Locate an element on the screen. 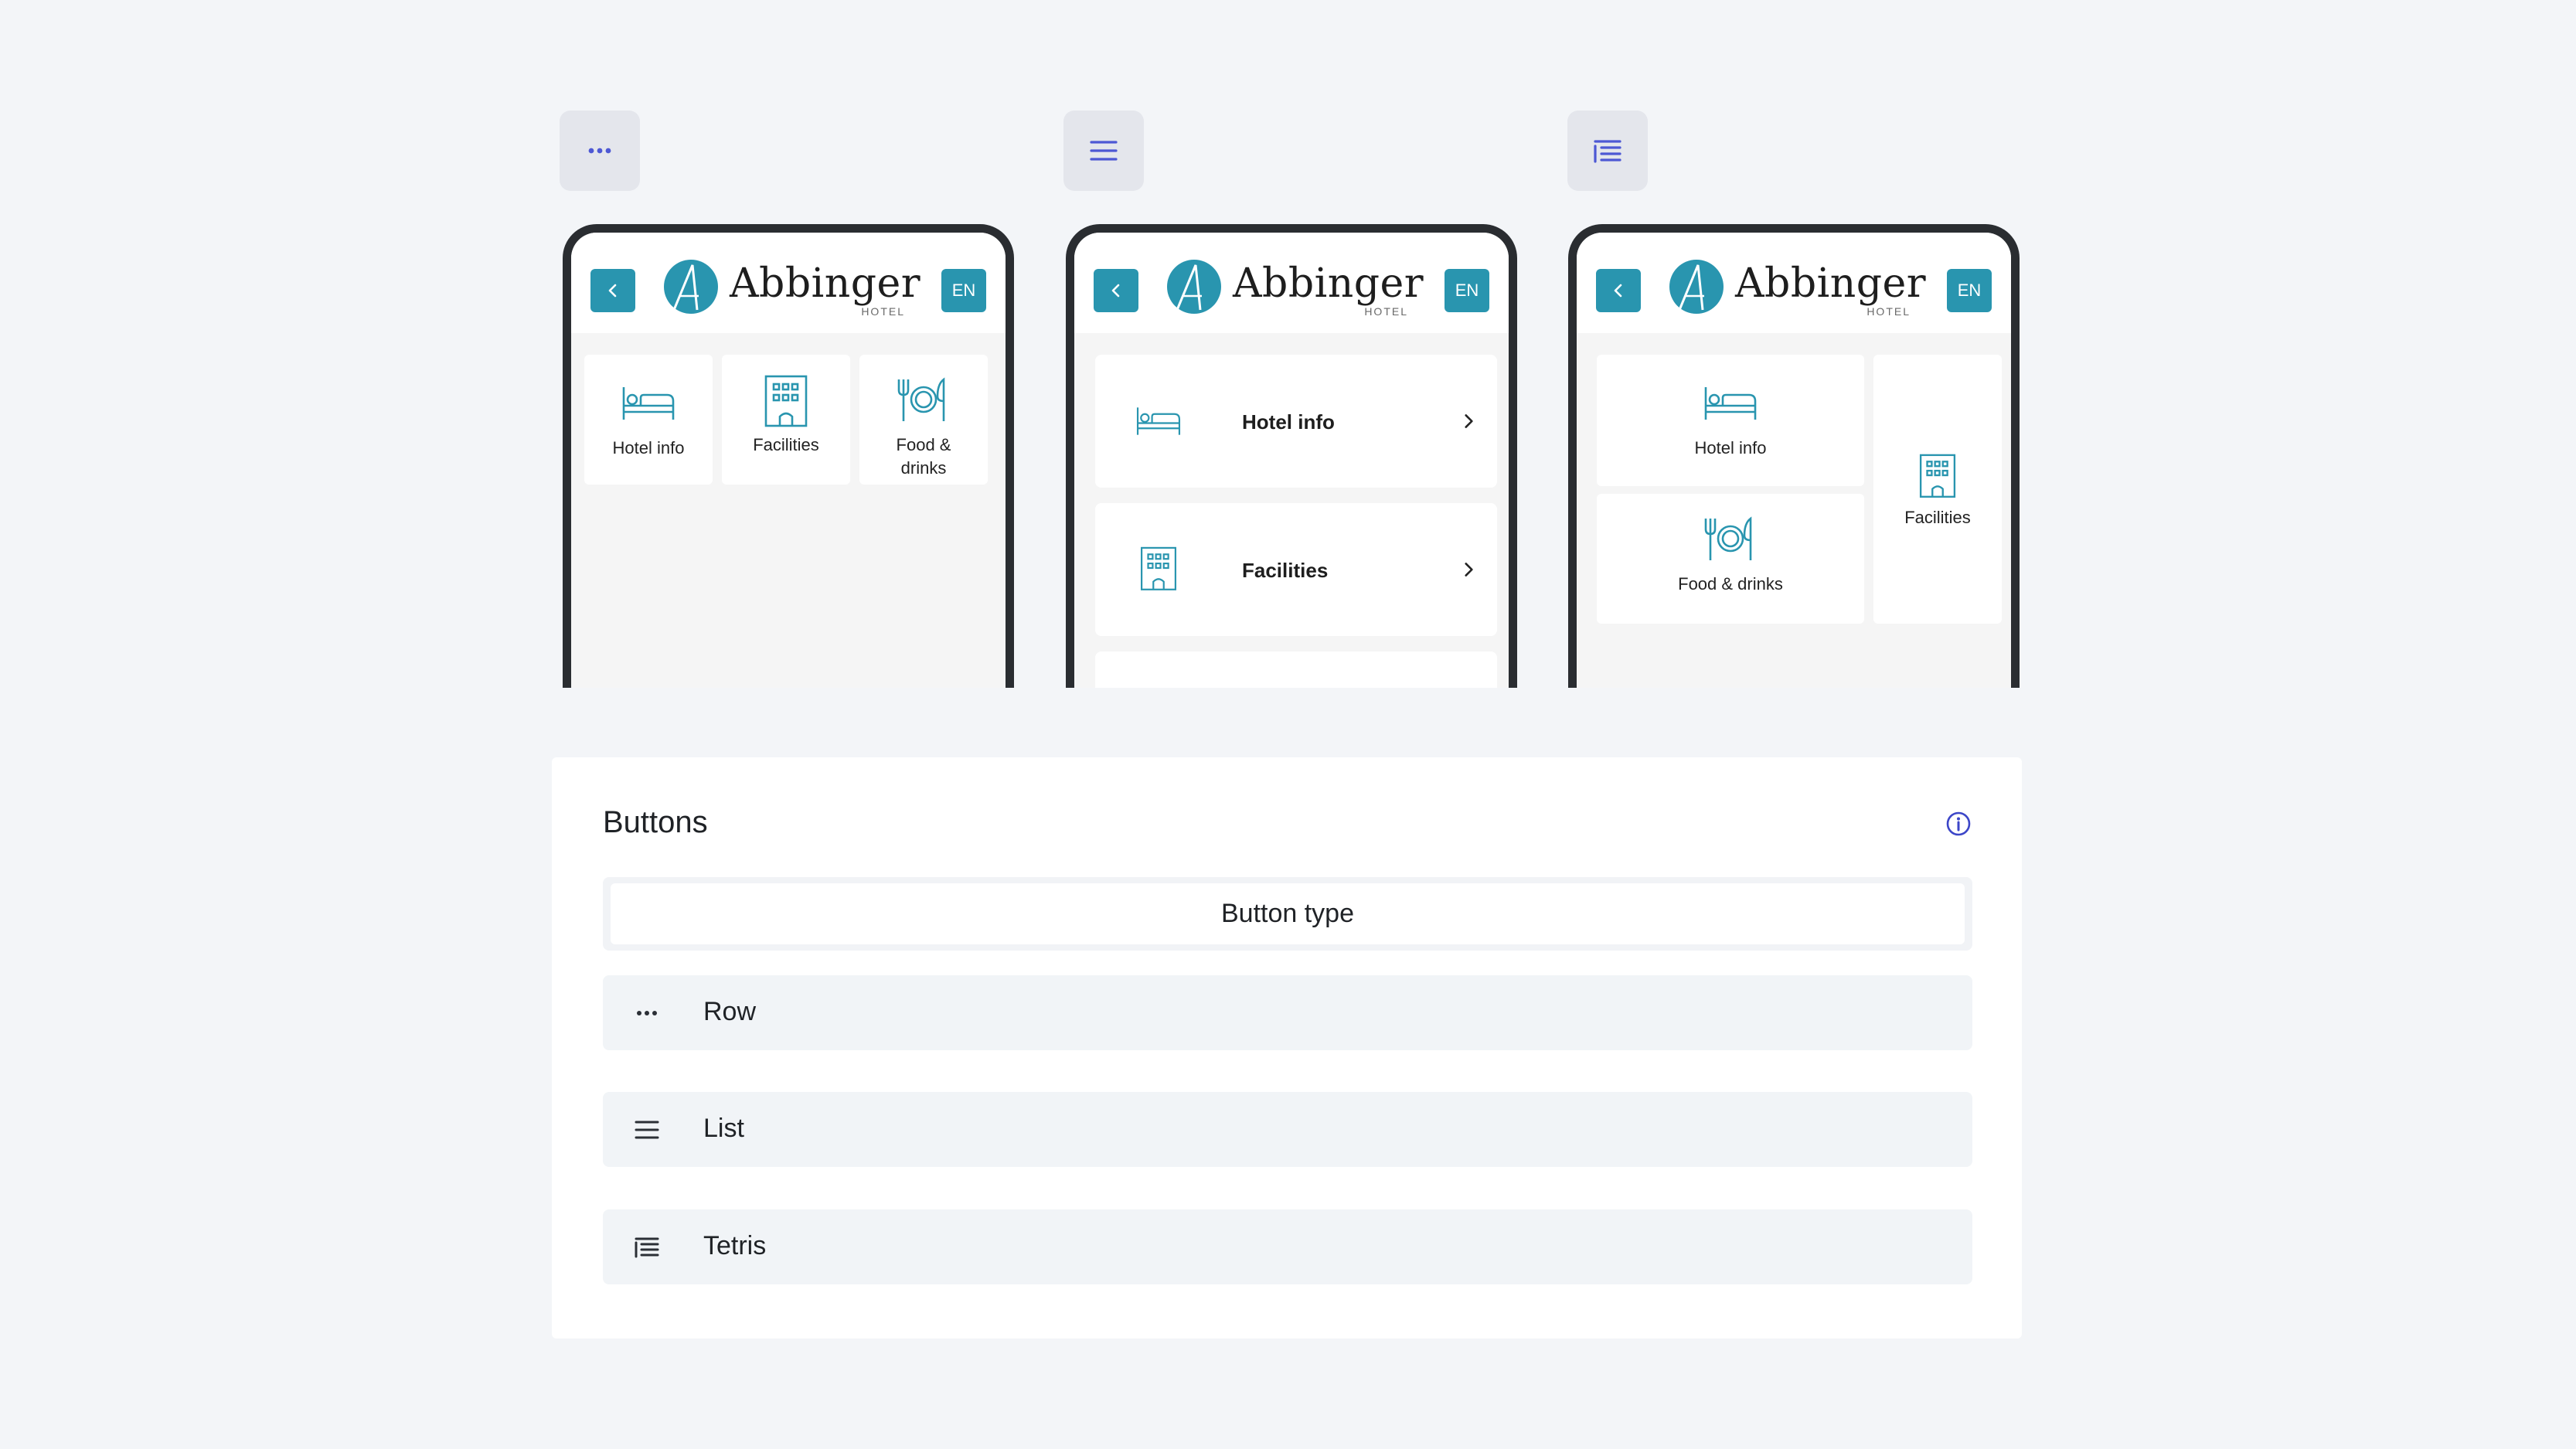 The height and width of the screenshot is (1449, 2576). option-label: Row is located at coordinates (730, 1012).